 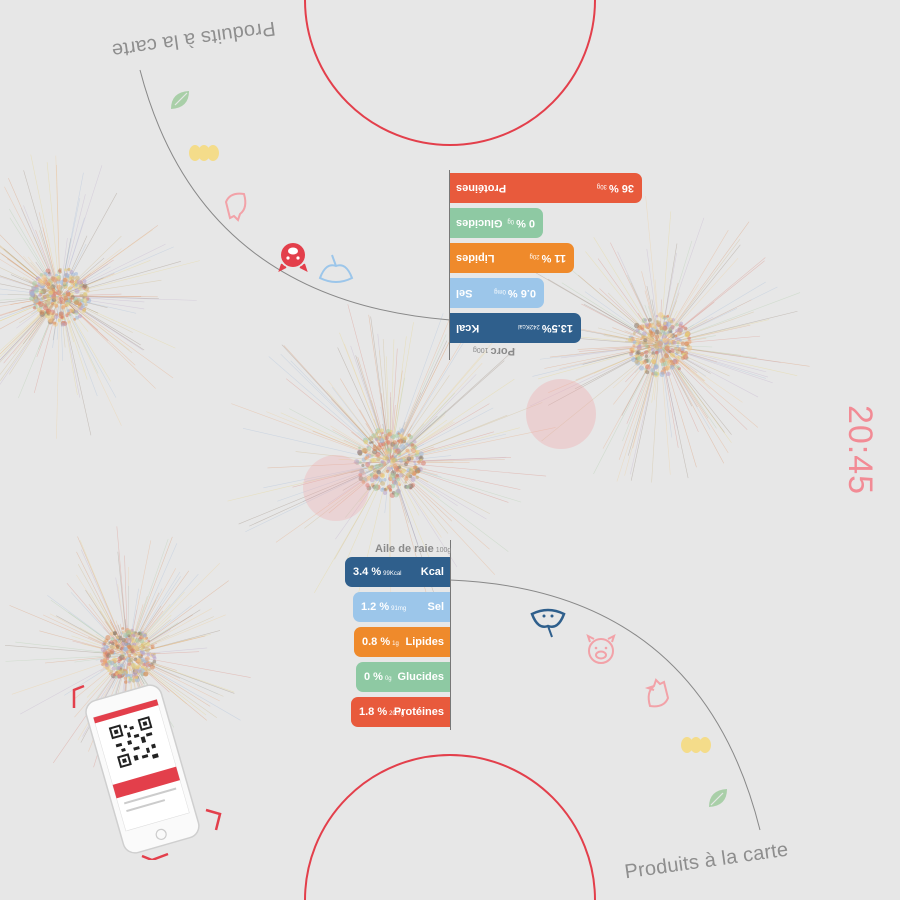 I want to click on pig-icon, so click(x=293, y=255).